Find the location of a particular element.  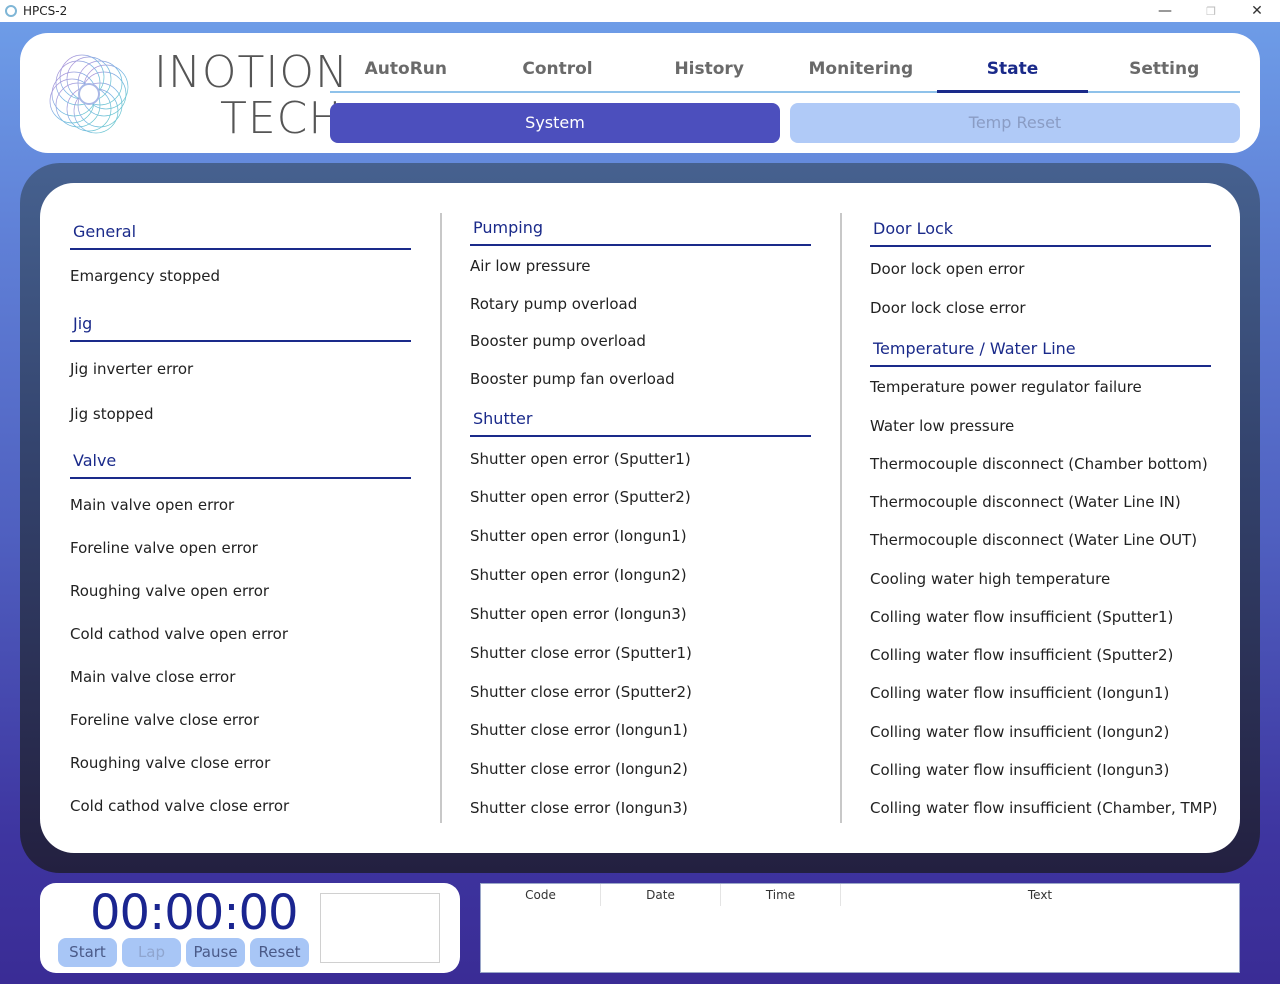

logo-spirograph-icon is located at coordinates (89, 94).